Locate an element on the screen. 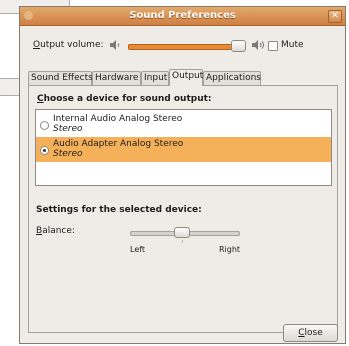  title-bar: Sound Preferences ✕ is located at coordinates (182, 16).